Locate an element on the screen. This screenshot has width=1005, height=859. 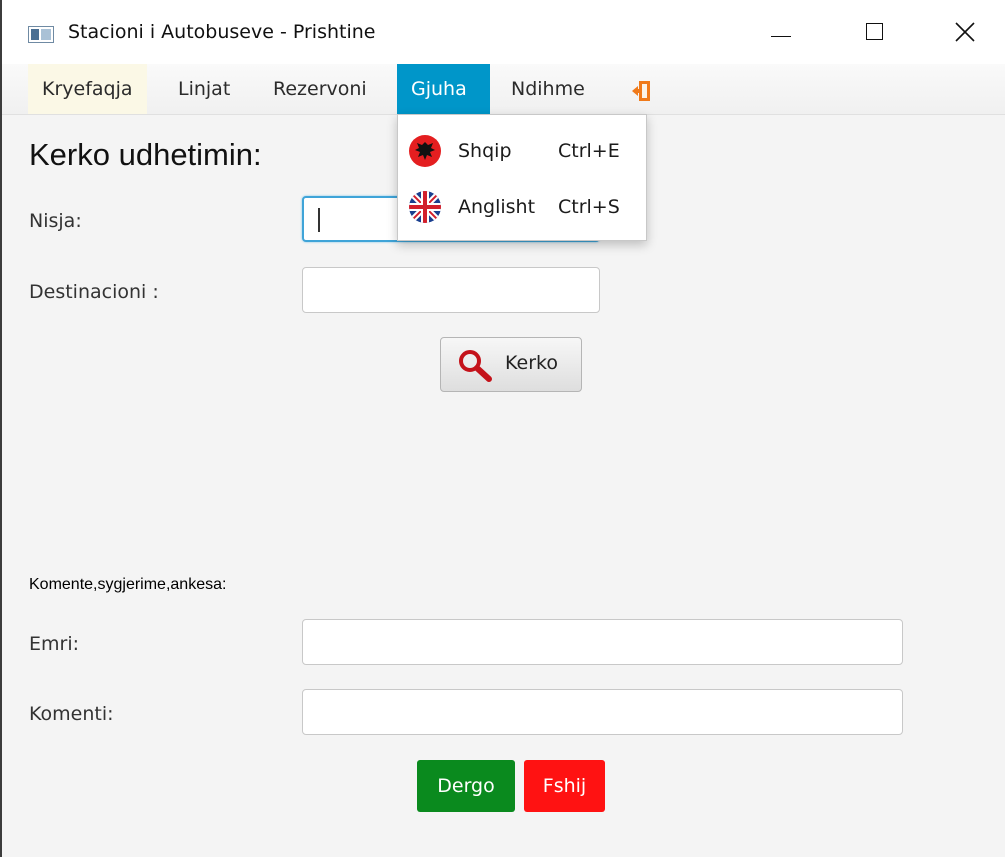
window-title: Stacioni i Autobuseve - Prishtine is located at coordinates (222, 32).